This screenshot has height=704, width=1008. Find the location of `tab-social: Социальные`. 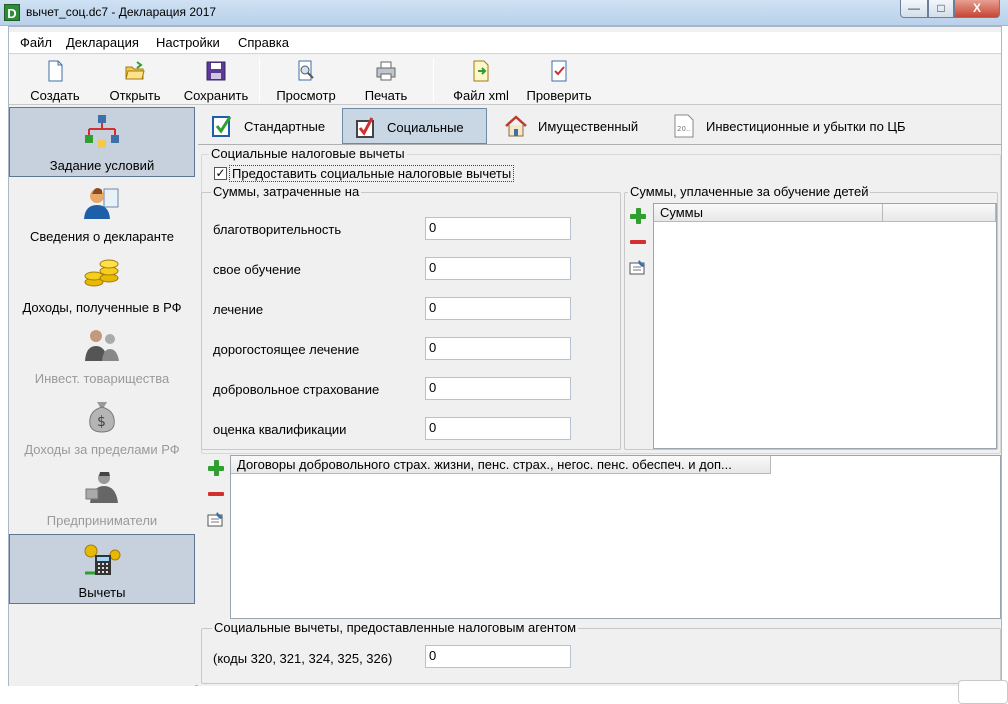

tab-social: Социальные is located at coordinates (414, 126).